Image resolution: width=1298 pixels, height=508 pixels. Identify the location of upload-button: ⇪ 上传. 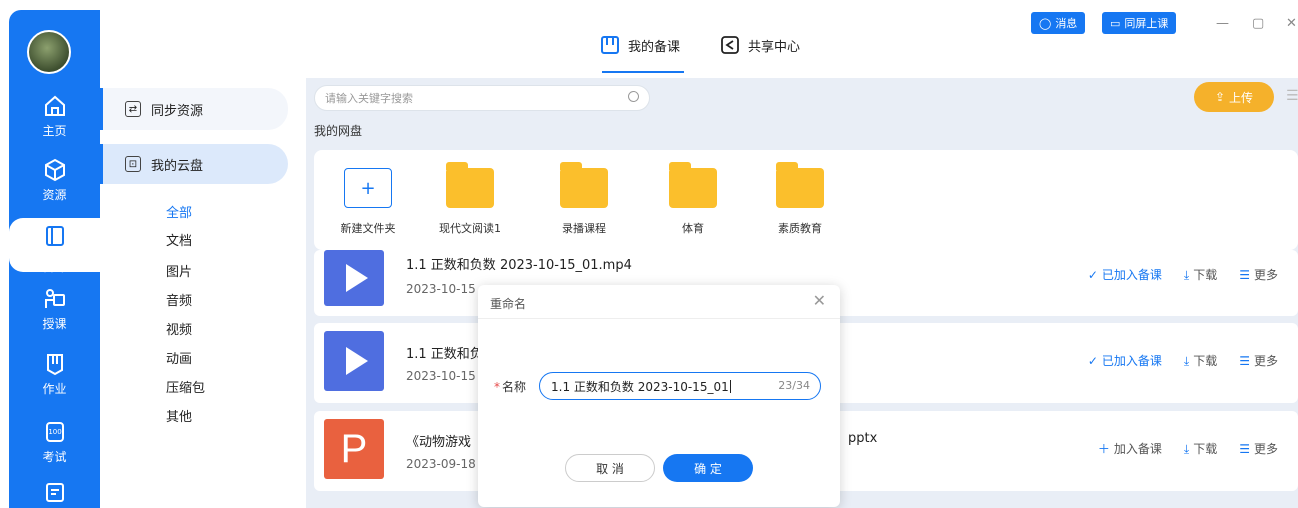
(1234, 97).